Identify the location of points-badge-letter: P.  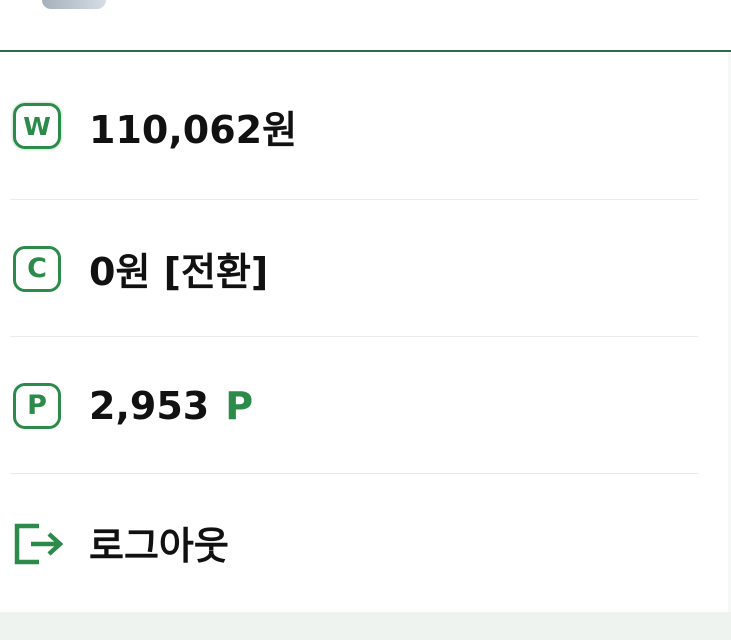
(37, 405).